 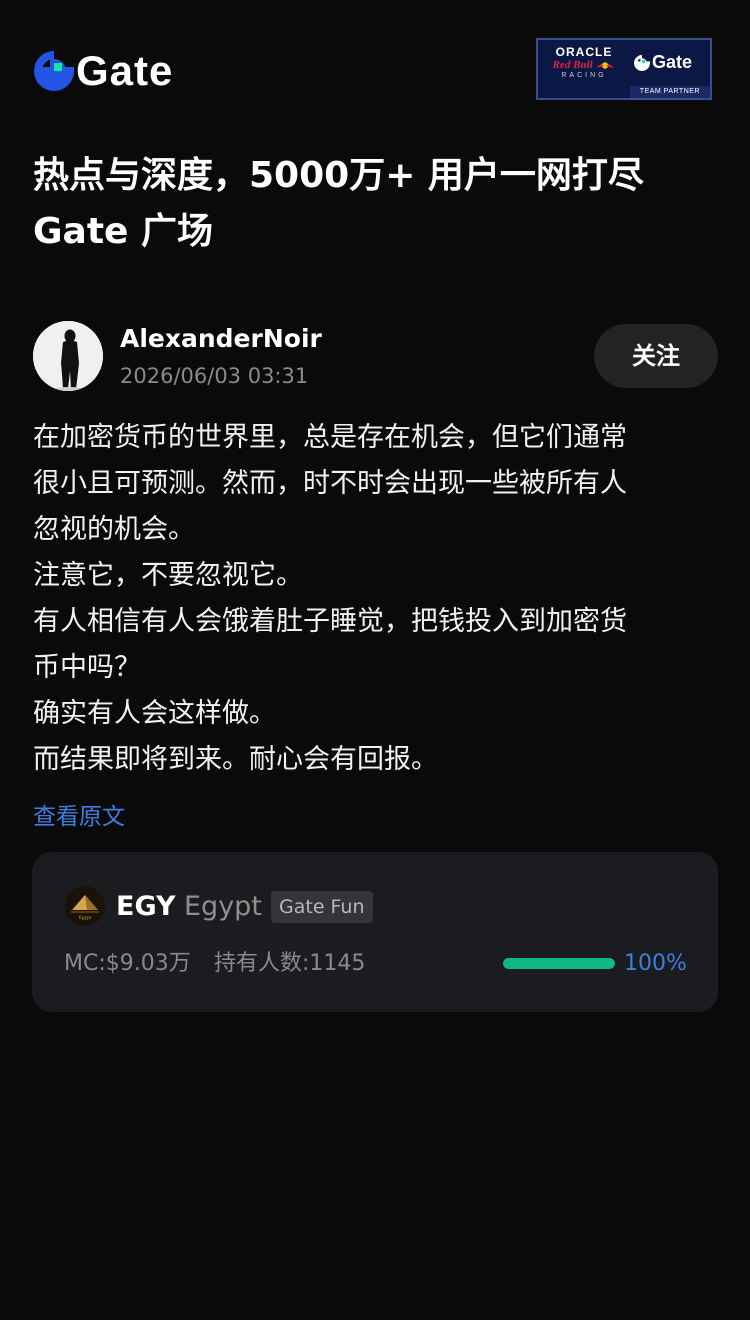 I want to click on partner-gate-logo: Gate, so click(x=663, y=62).